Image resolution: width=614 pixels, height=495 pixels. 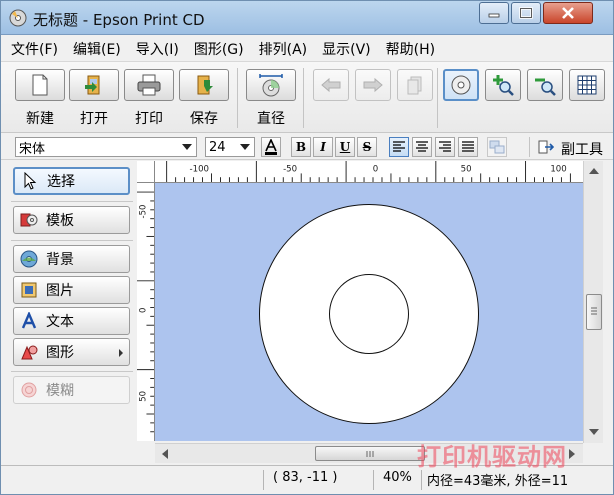 I want to click on print-button, so click(x=149, y=85).